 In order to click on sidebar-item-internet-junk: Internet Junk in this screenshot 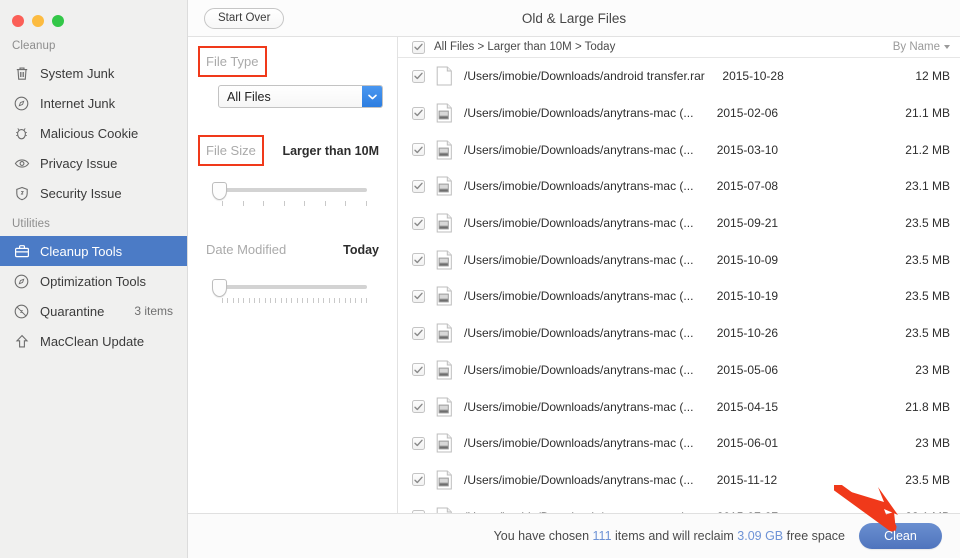, I will do `click(93, 103)`.